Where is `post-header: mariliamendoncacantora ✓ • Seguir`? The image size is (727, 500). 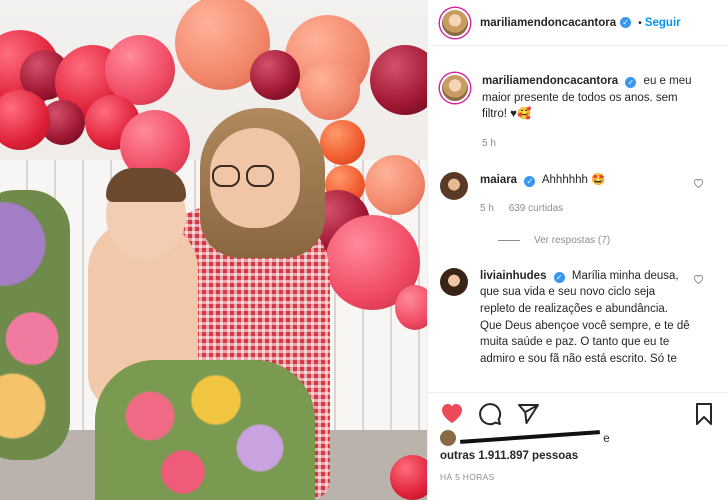 post-header: mariliamendoncacantora ✓ • Seguir is located at coordinates (577, 23).